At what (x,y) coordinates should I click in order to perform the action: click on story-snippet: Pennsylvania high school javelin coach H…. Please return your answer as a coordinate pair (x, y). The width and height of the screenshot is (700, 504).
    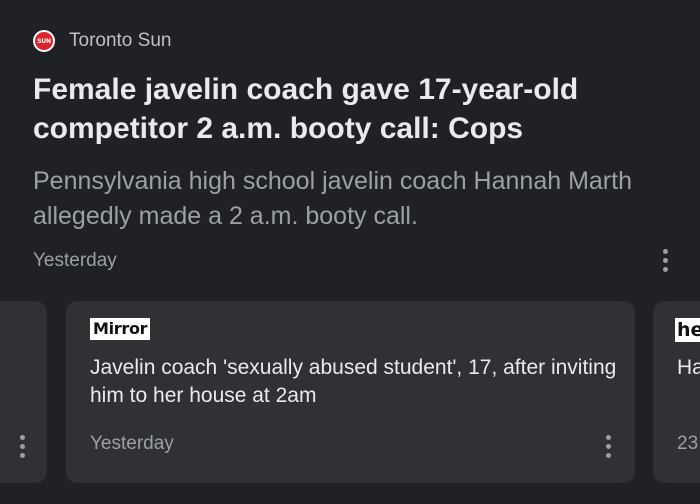
    Looking at the image, I should click on (332, 198).